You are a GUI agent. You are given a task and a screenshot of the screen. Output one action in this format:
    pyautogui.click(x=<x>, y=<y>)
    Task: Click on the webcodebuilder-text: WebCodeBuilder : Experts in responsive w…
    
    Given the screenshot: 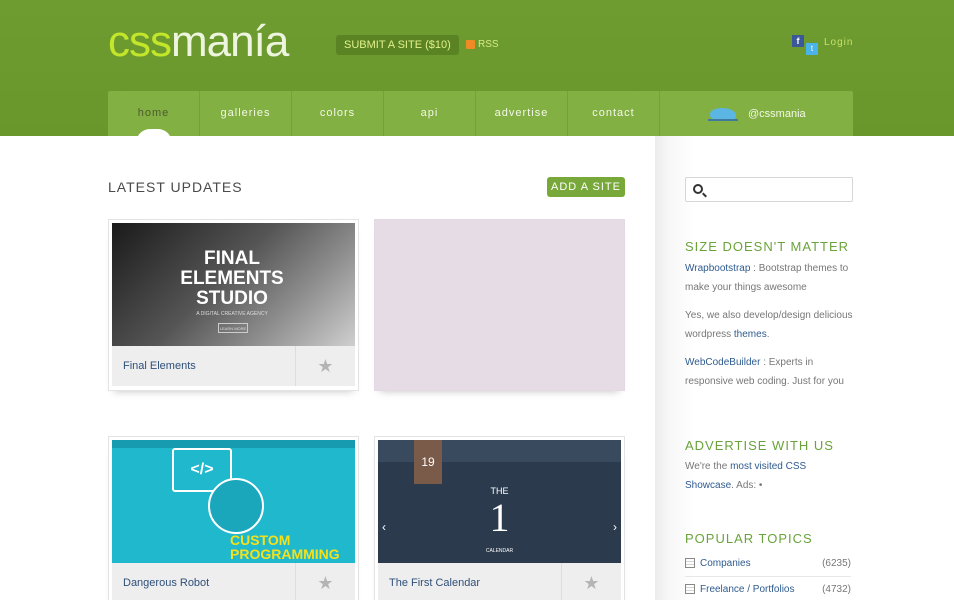 What is the action you would take?
    pyautogui.click(x=770, y=372)
    